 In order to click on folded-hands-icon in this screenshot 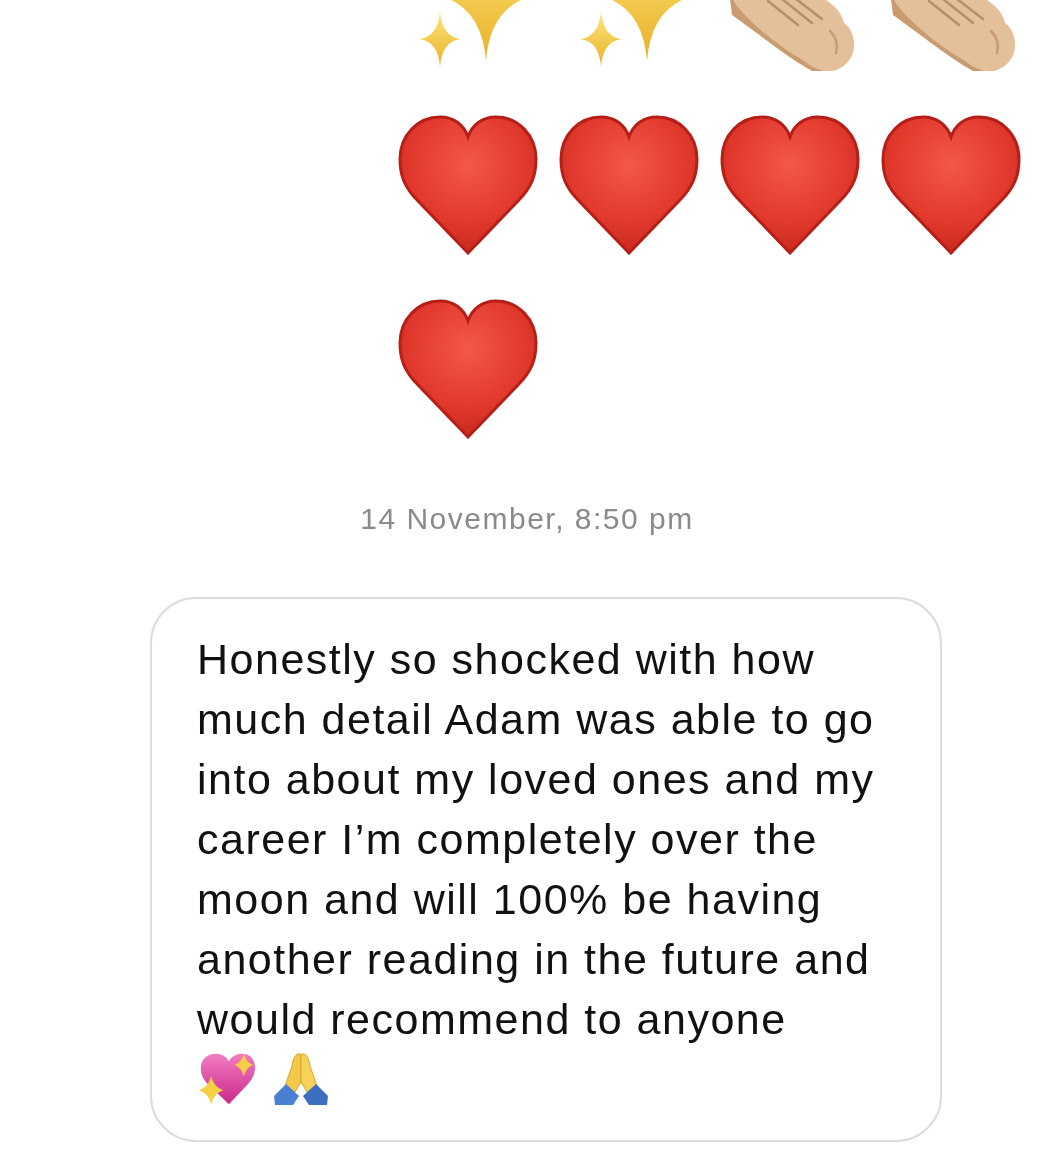, I will do `click(301, 1079)`.